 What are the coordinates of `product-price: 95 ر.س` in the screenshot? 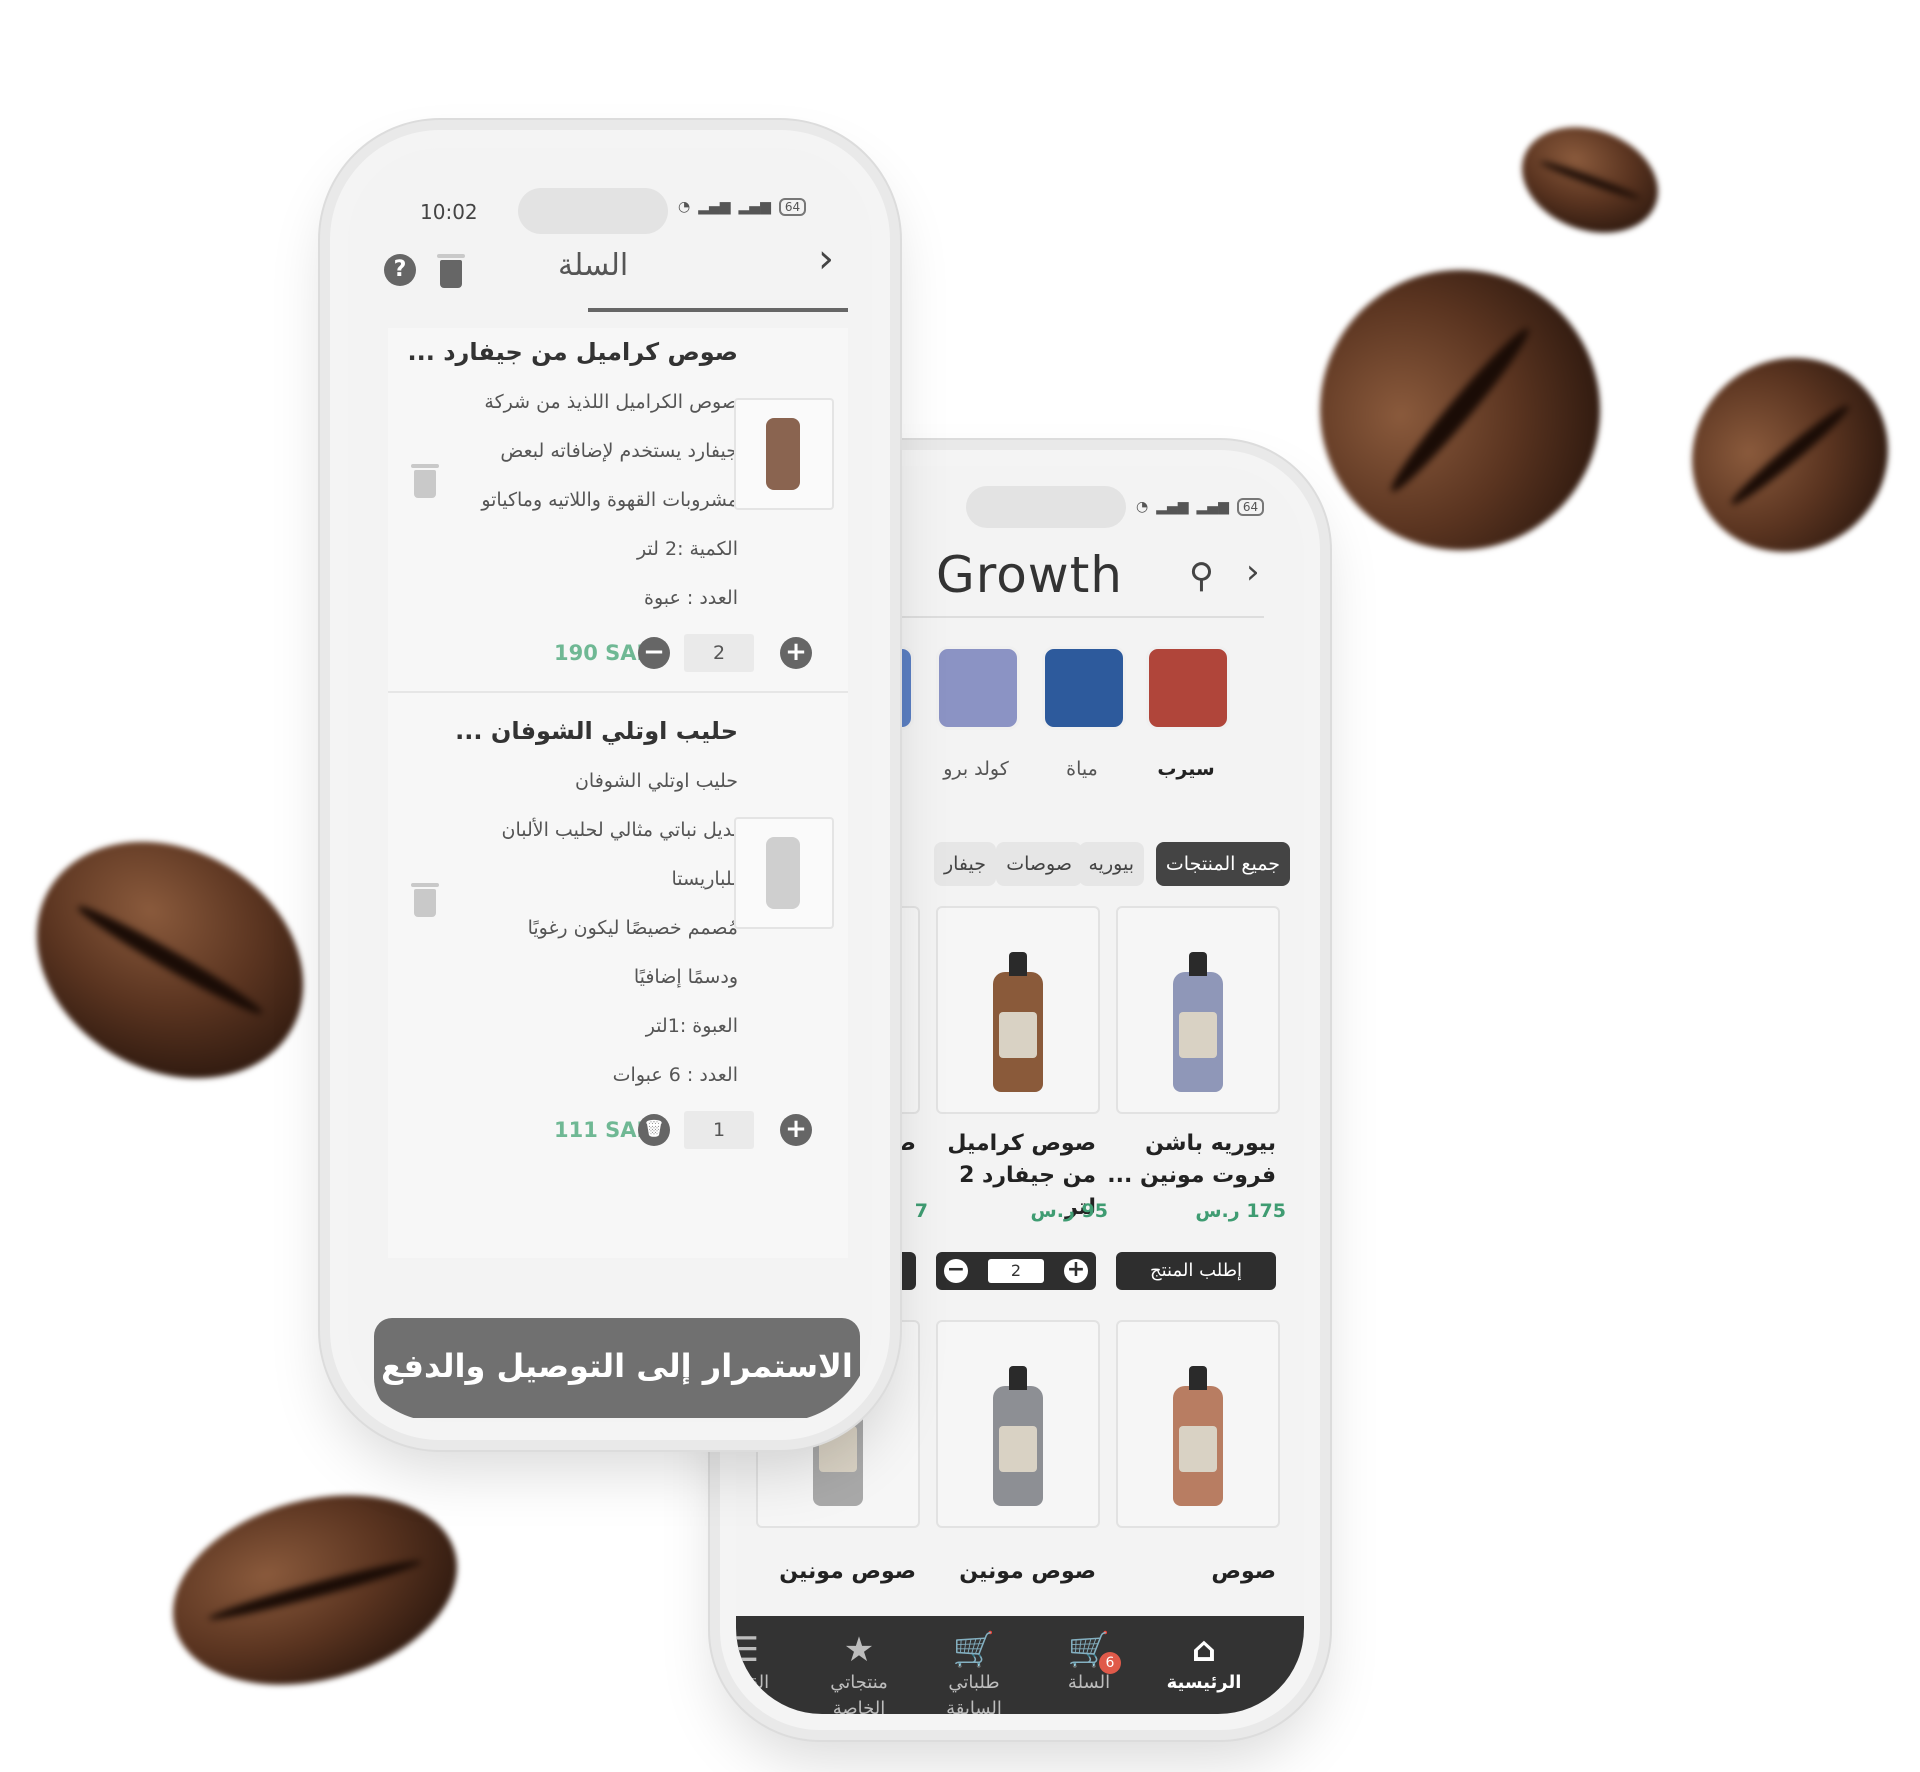 It's located at (1069, 1211).